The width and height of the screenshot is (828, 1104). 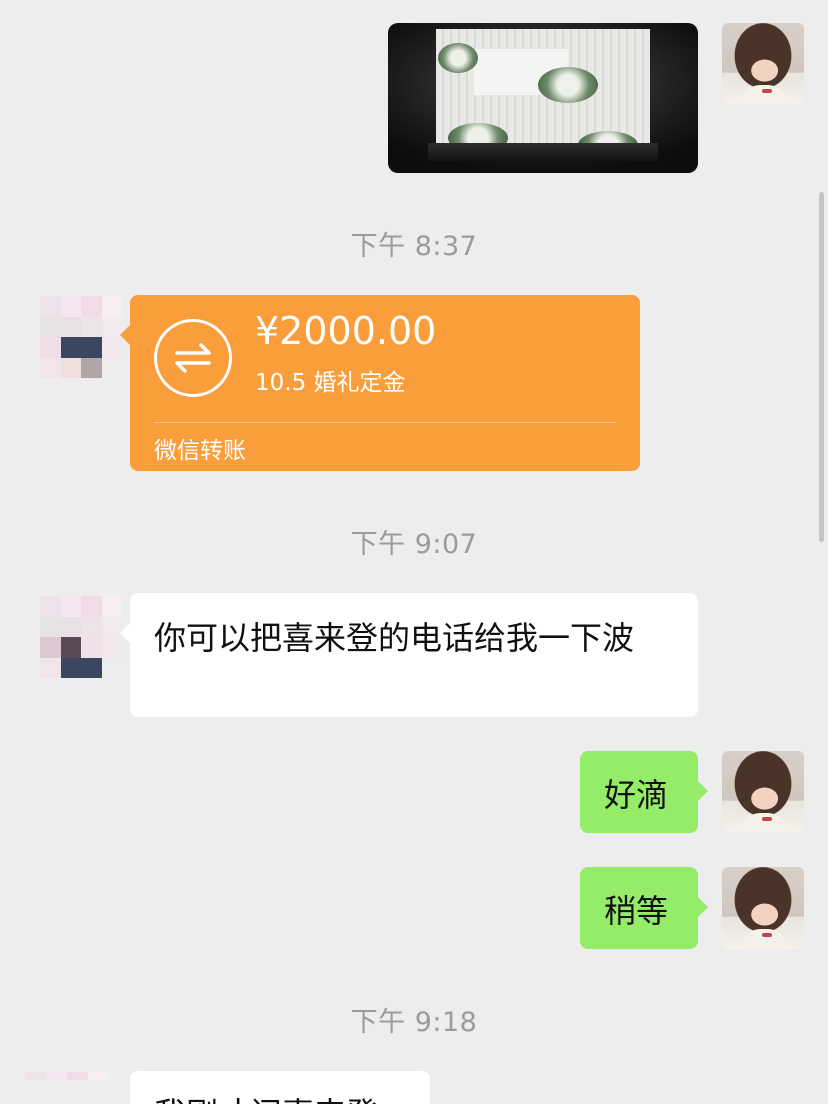 I want to click on incoming-message: 你可以把喜来登的电话给我一下波, so click(x=409, y=655).